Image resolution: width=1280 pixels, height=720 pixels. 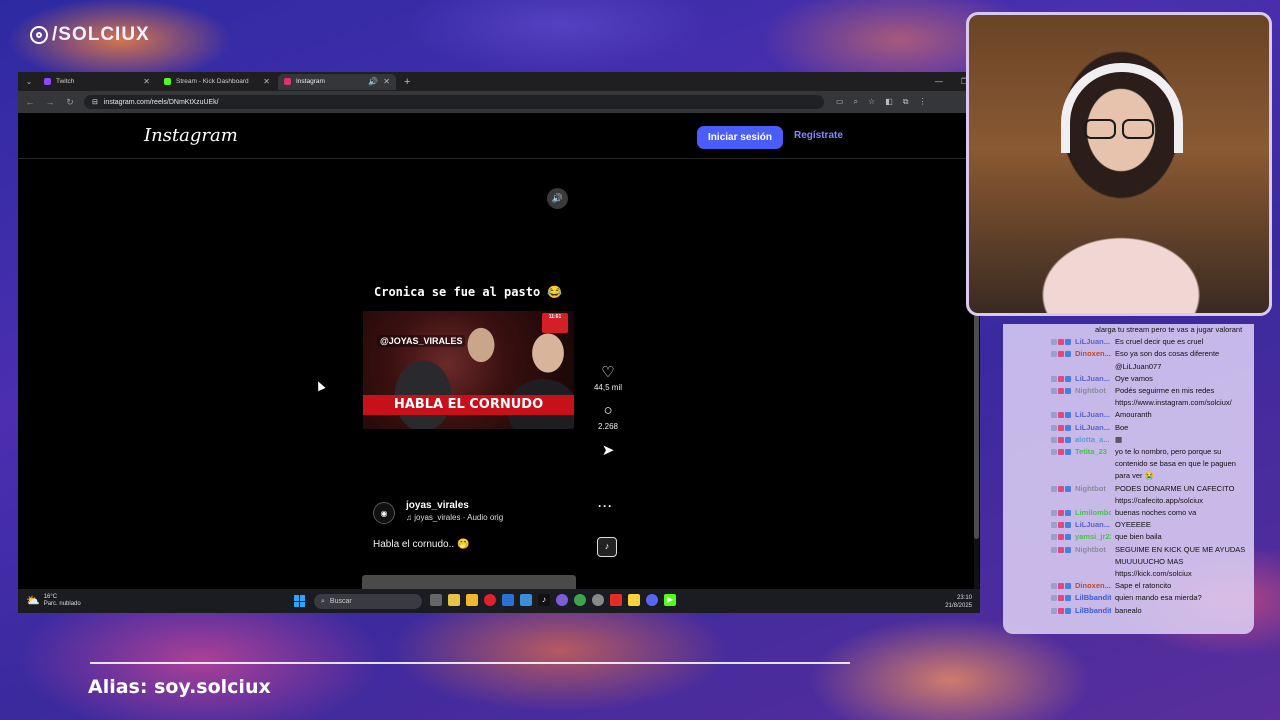 What do you see at coordinates (95, 102) in the screenshot?
I see `site-info-icon: ⊟` at bounding box center [95, 102].